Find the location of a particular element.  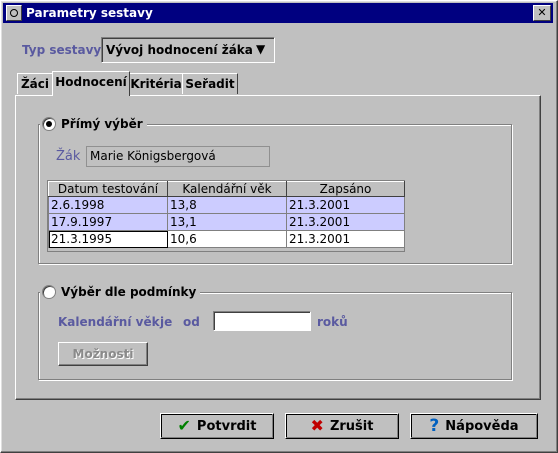

table-cell: 10,6 is located at coordinates (227, 239).